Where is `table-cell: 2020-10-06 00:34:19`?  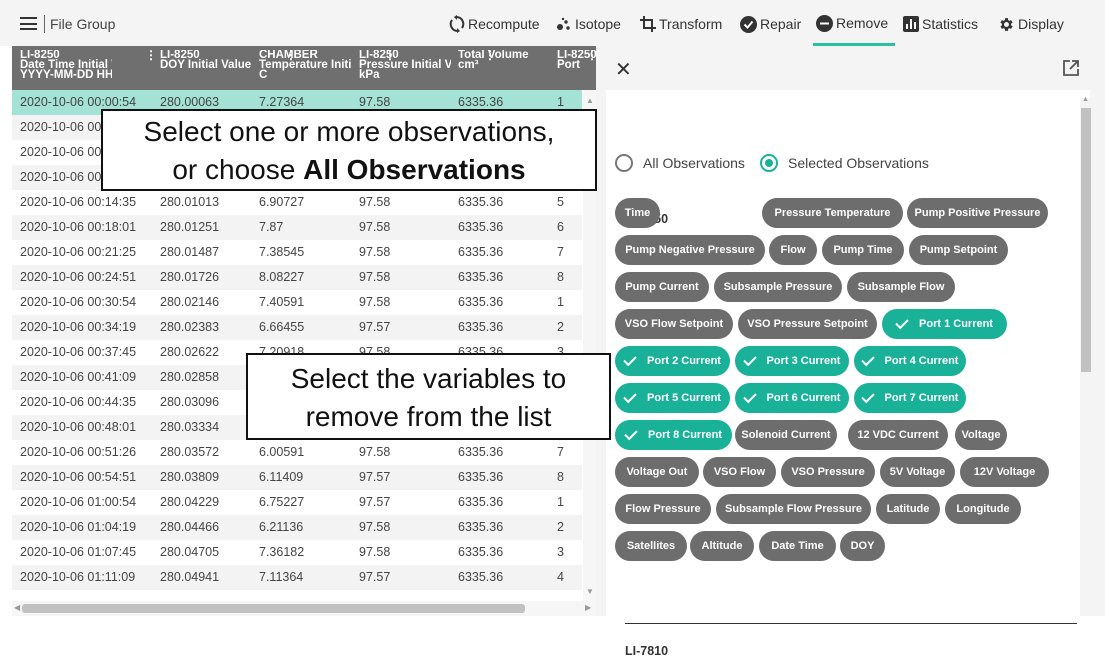
table-cell: 2020-10-06 00:34:19 is located at coordinates (78, 327).